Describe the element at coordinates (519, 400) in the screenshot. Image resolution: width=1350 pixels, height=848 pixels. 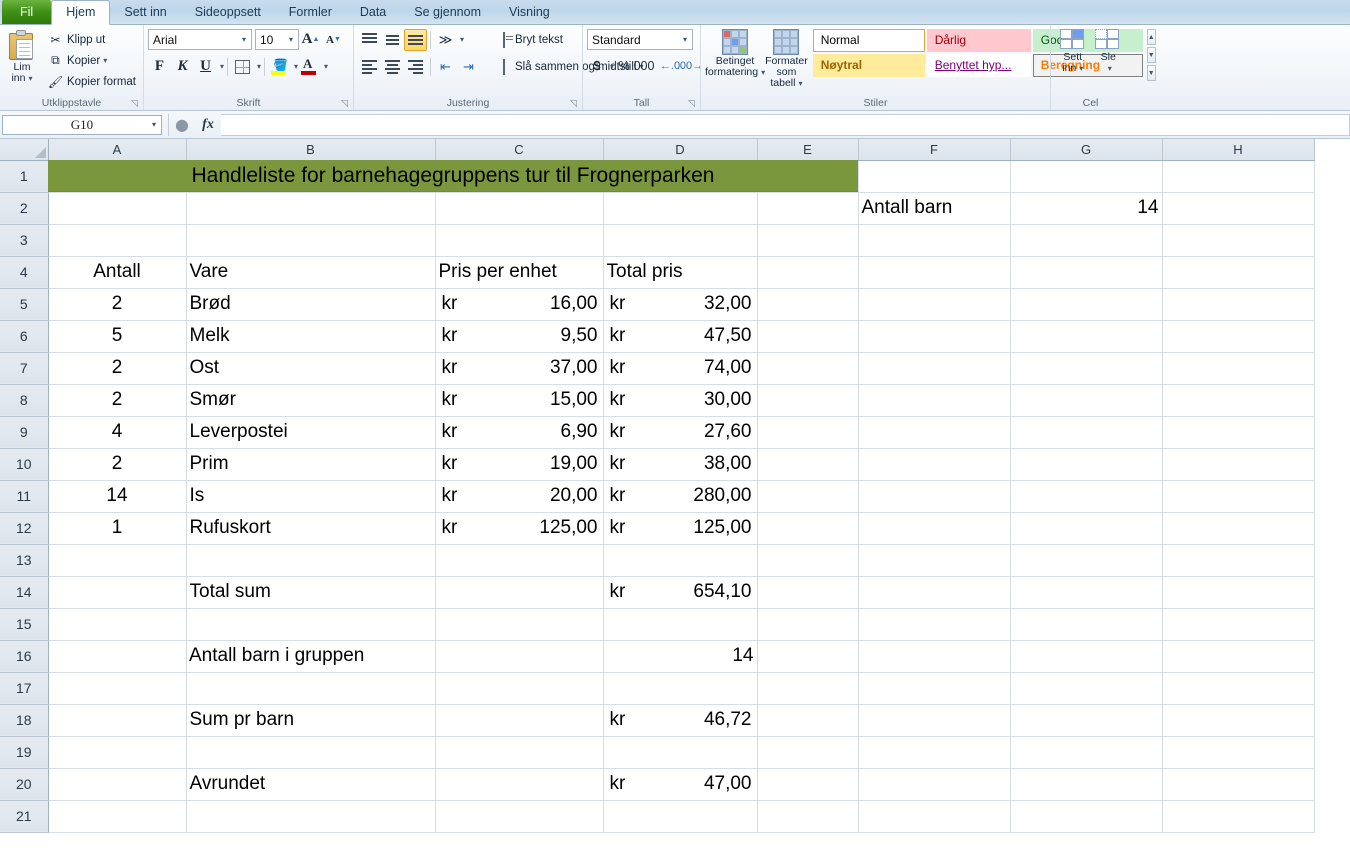
I see `cell-c8-pris: kr 15,00` at that location.